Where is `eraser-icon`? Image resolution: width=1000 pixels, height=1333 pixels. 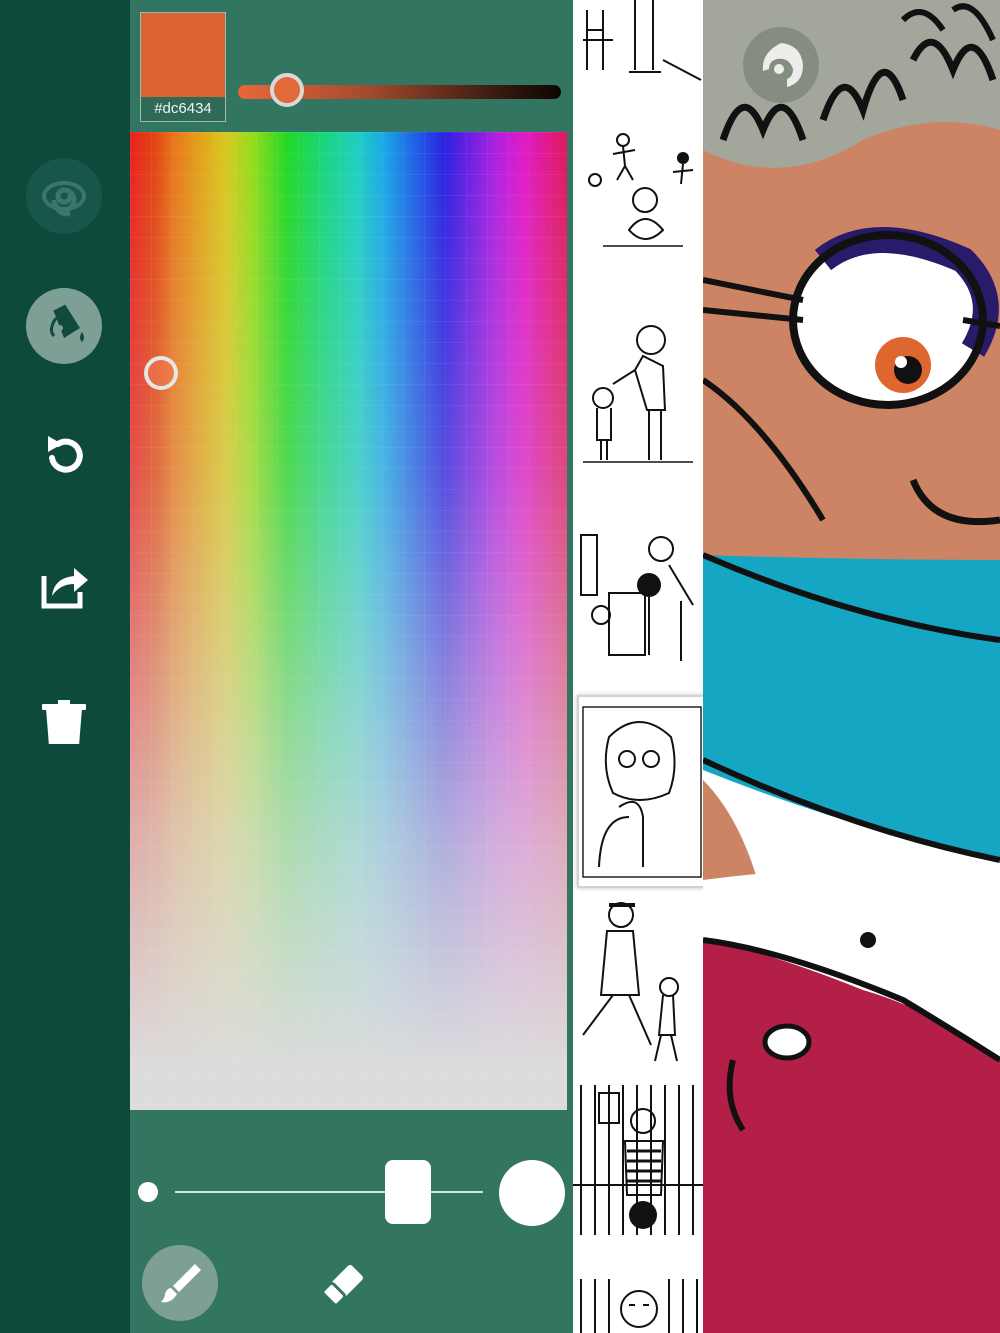
eraser-icon is located at coordinates (342, 1286).